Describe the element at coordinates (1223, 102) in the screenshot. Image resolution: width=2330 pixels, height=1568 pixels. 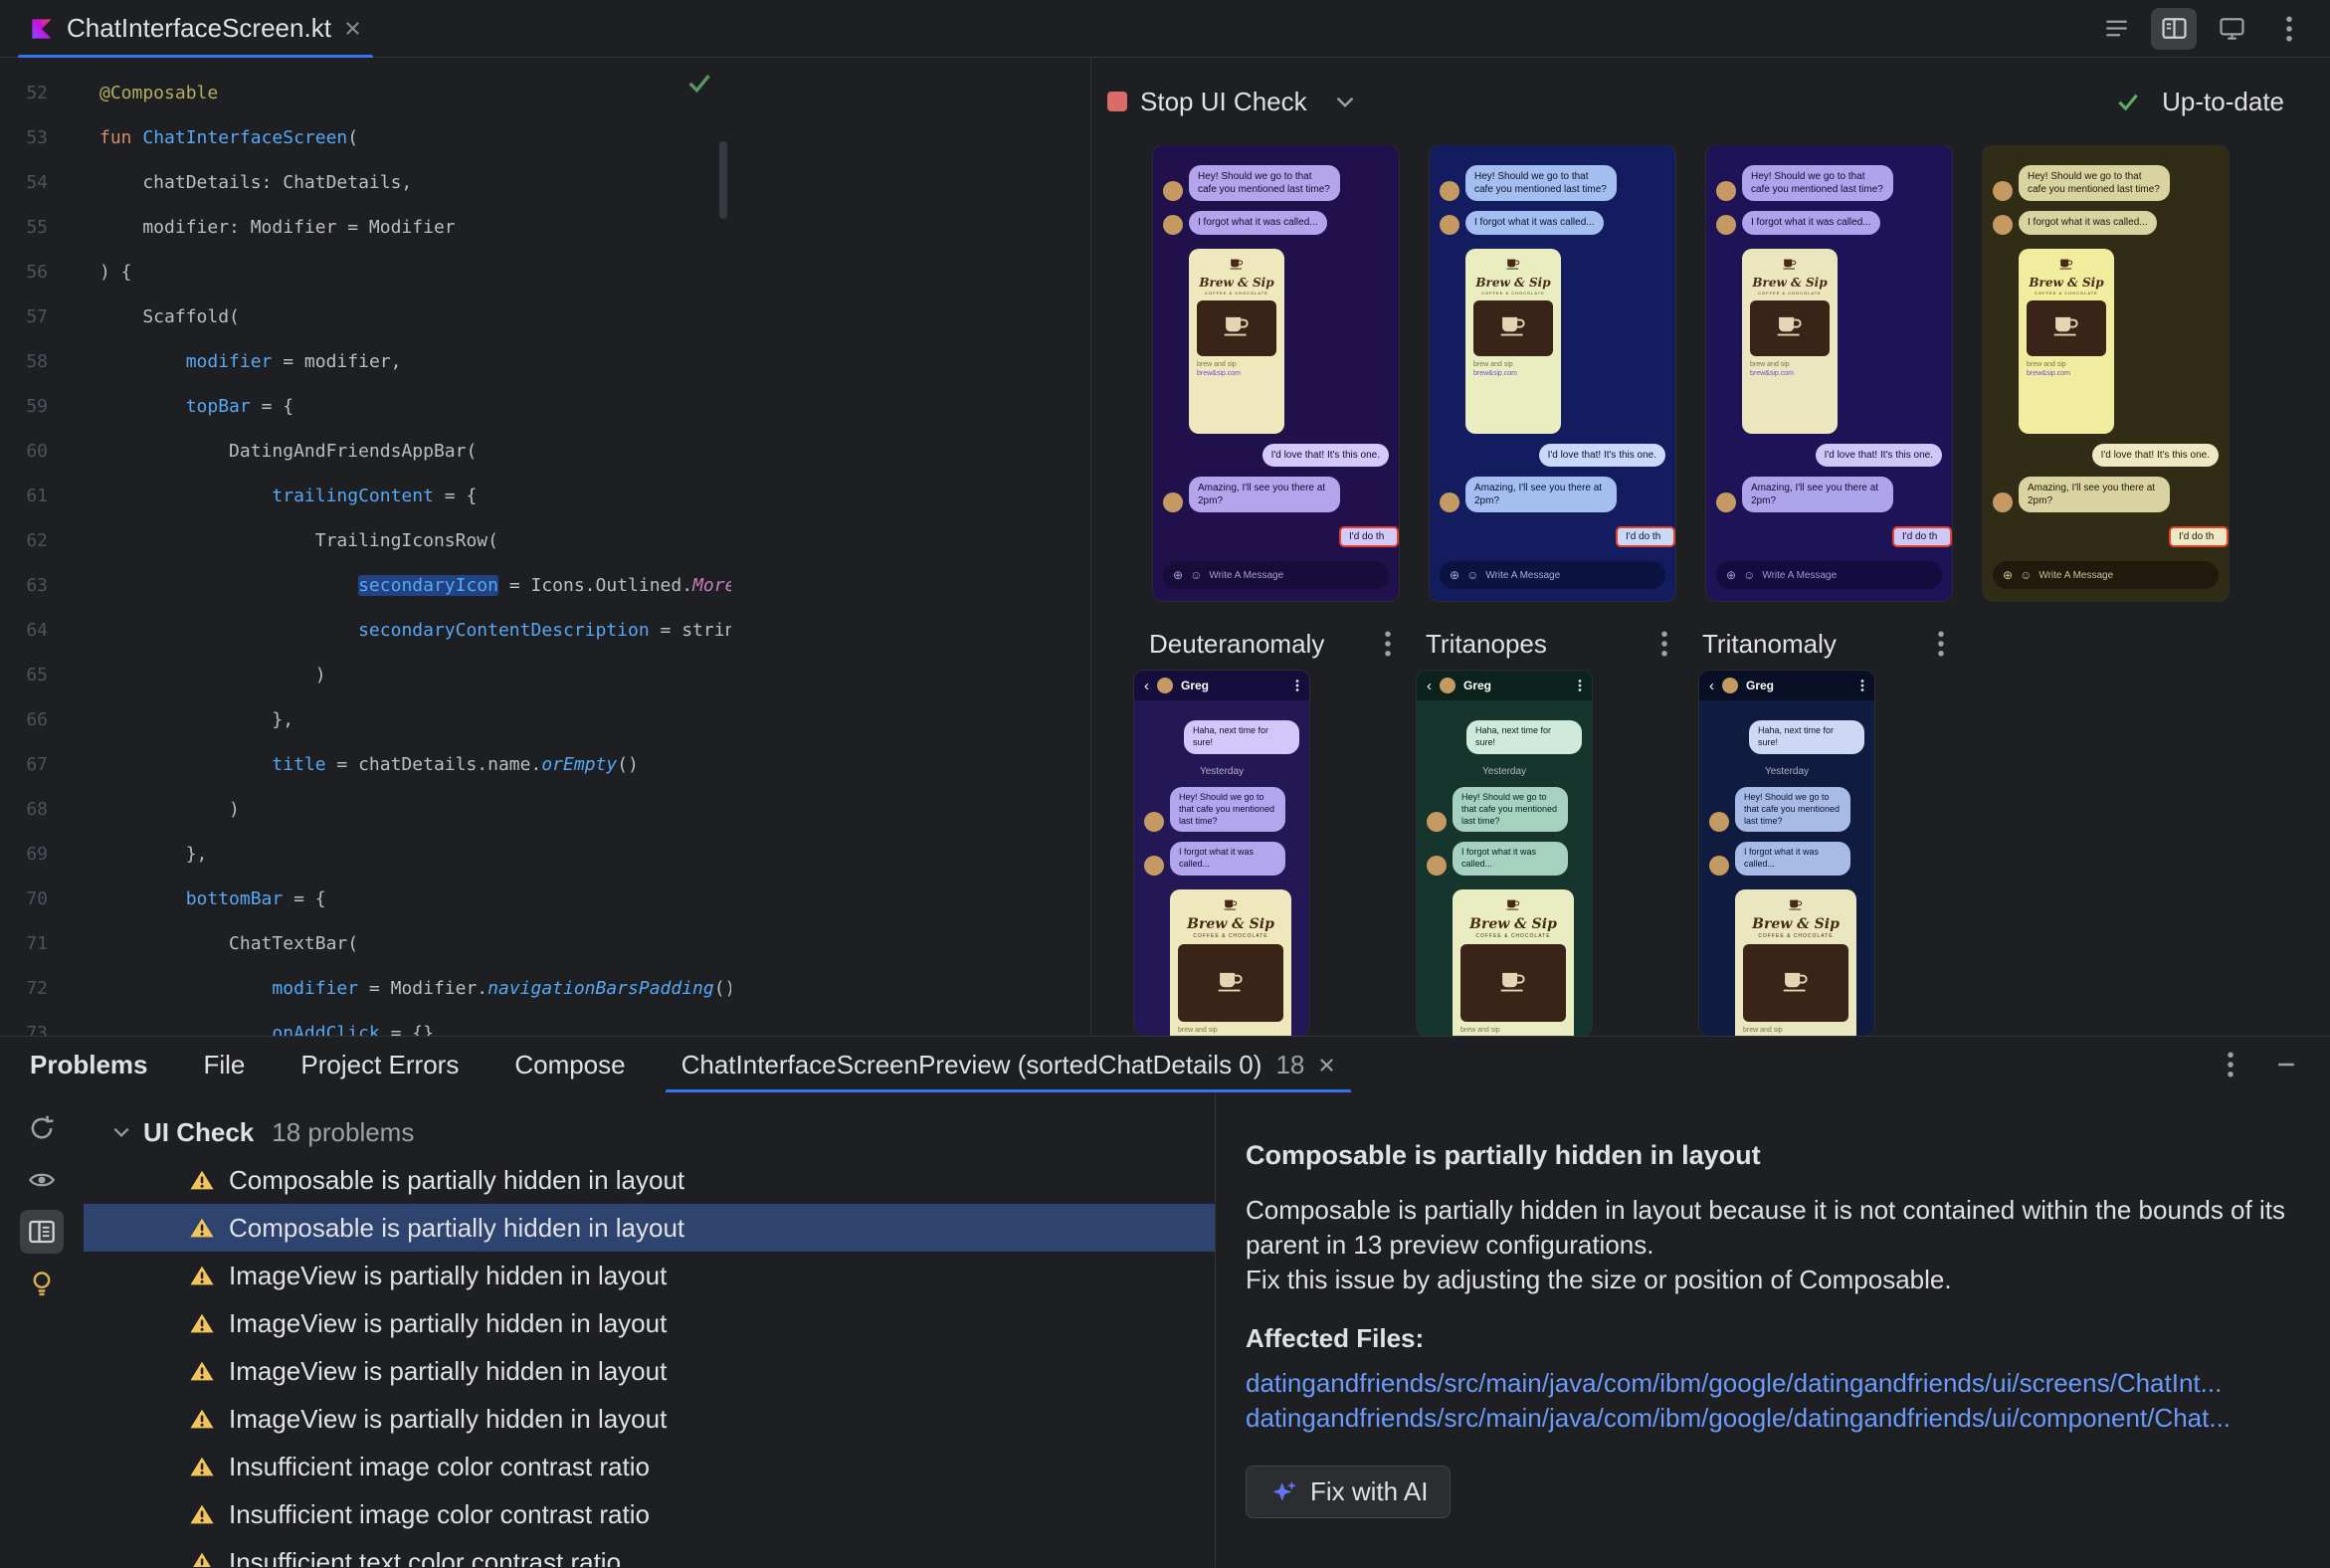
I see `stop-ui-check-button: Stop UI Check` at that location.